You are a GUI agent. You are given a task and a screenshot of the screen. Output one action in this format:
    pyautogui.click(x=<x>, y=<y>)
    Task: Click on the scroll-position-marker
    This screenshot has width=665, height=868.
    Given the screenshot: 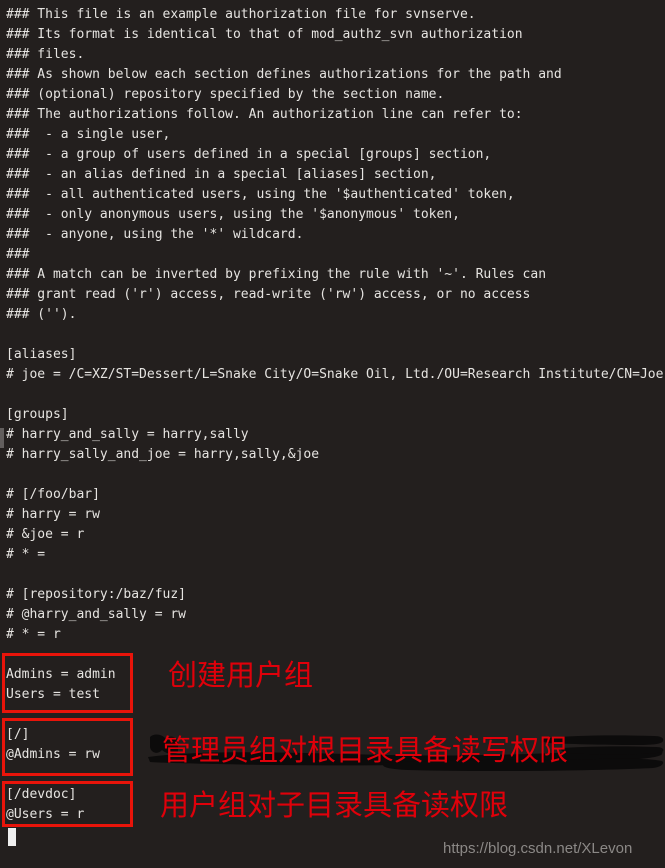 What is the action you would take?
    pyautogui.click(x=2, y=438)
    